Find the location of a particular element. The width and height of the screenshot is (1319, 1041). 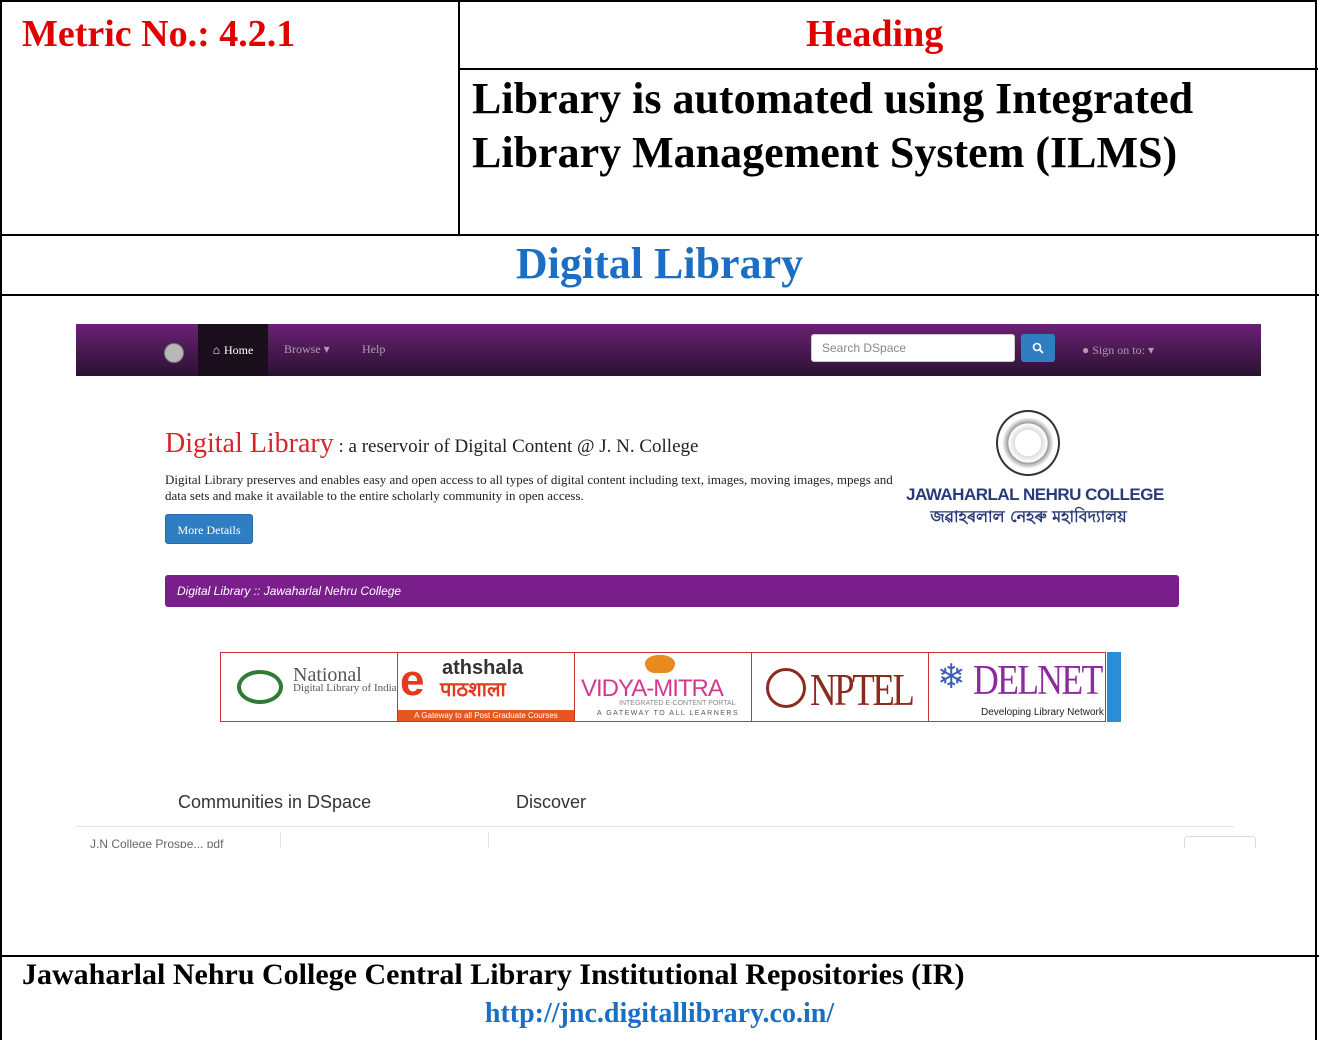

ndl-sub: Digital Library of India is located at coordinates (345, 688).